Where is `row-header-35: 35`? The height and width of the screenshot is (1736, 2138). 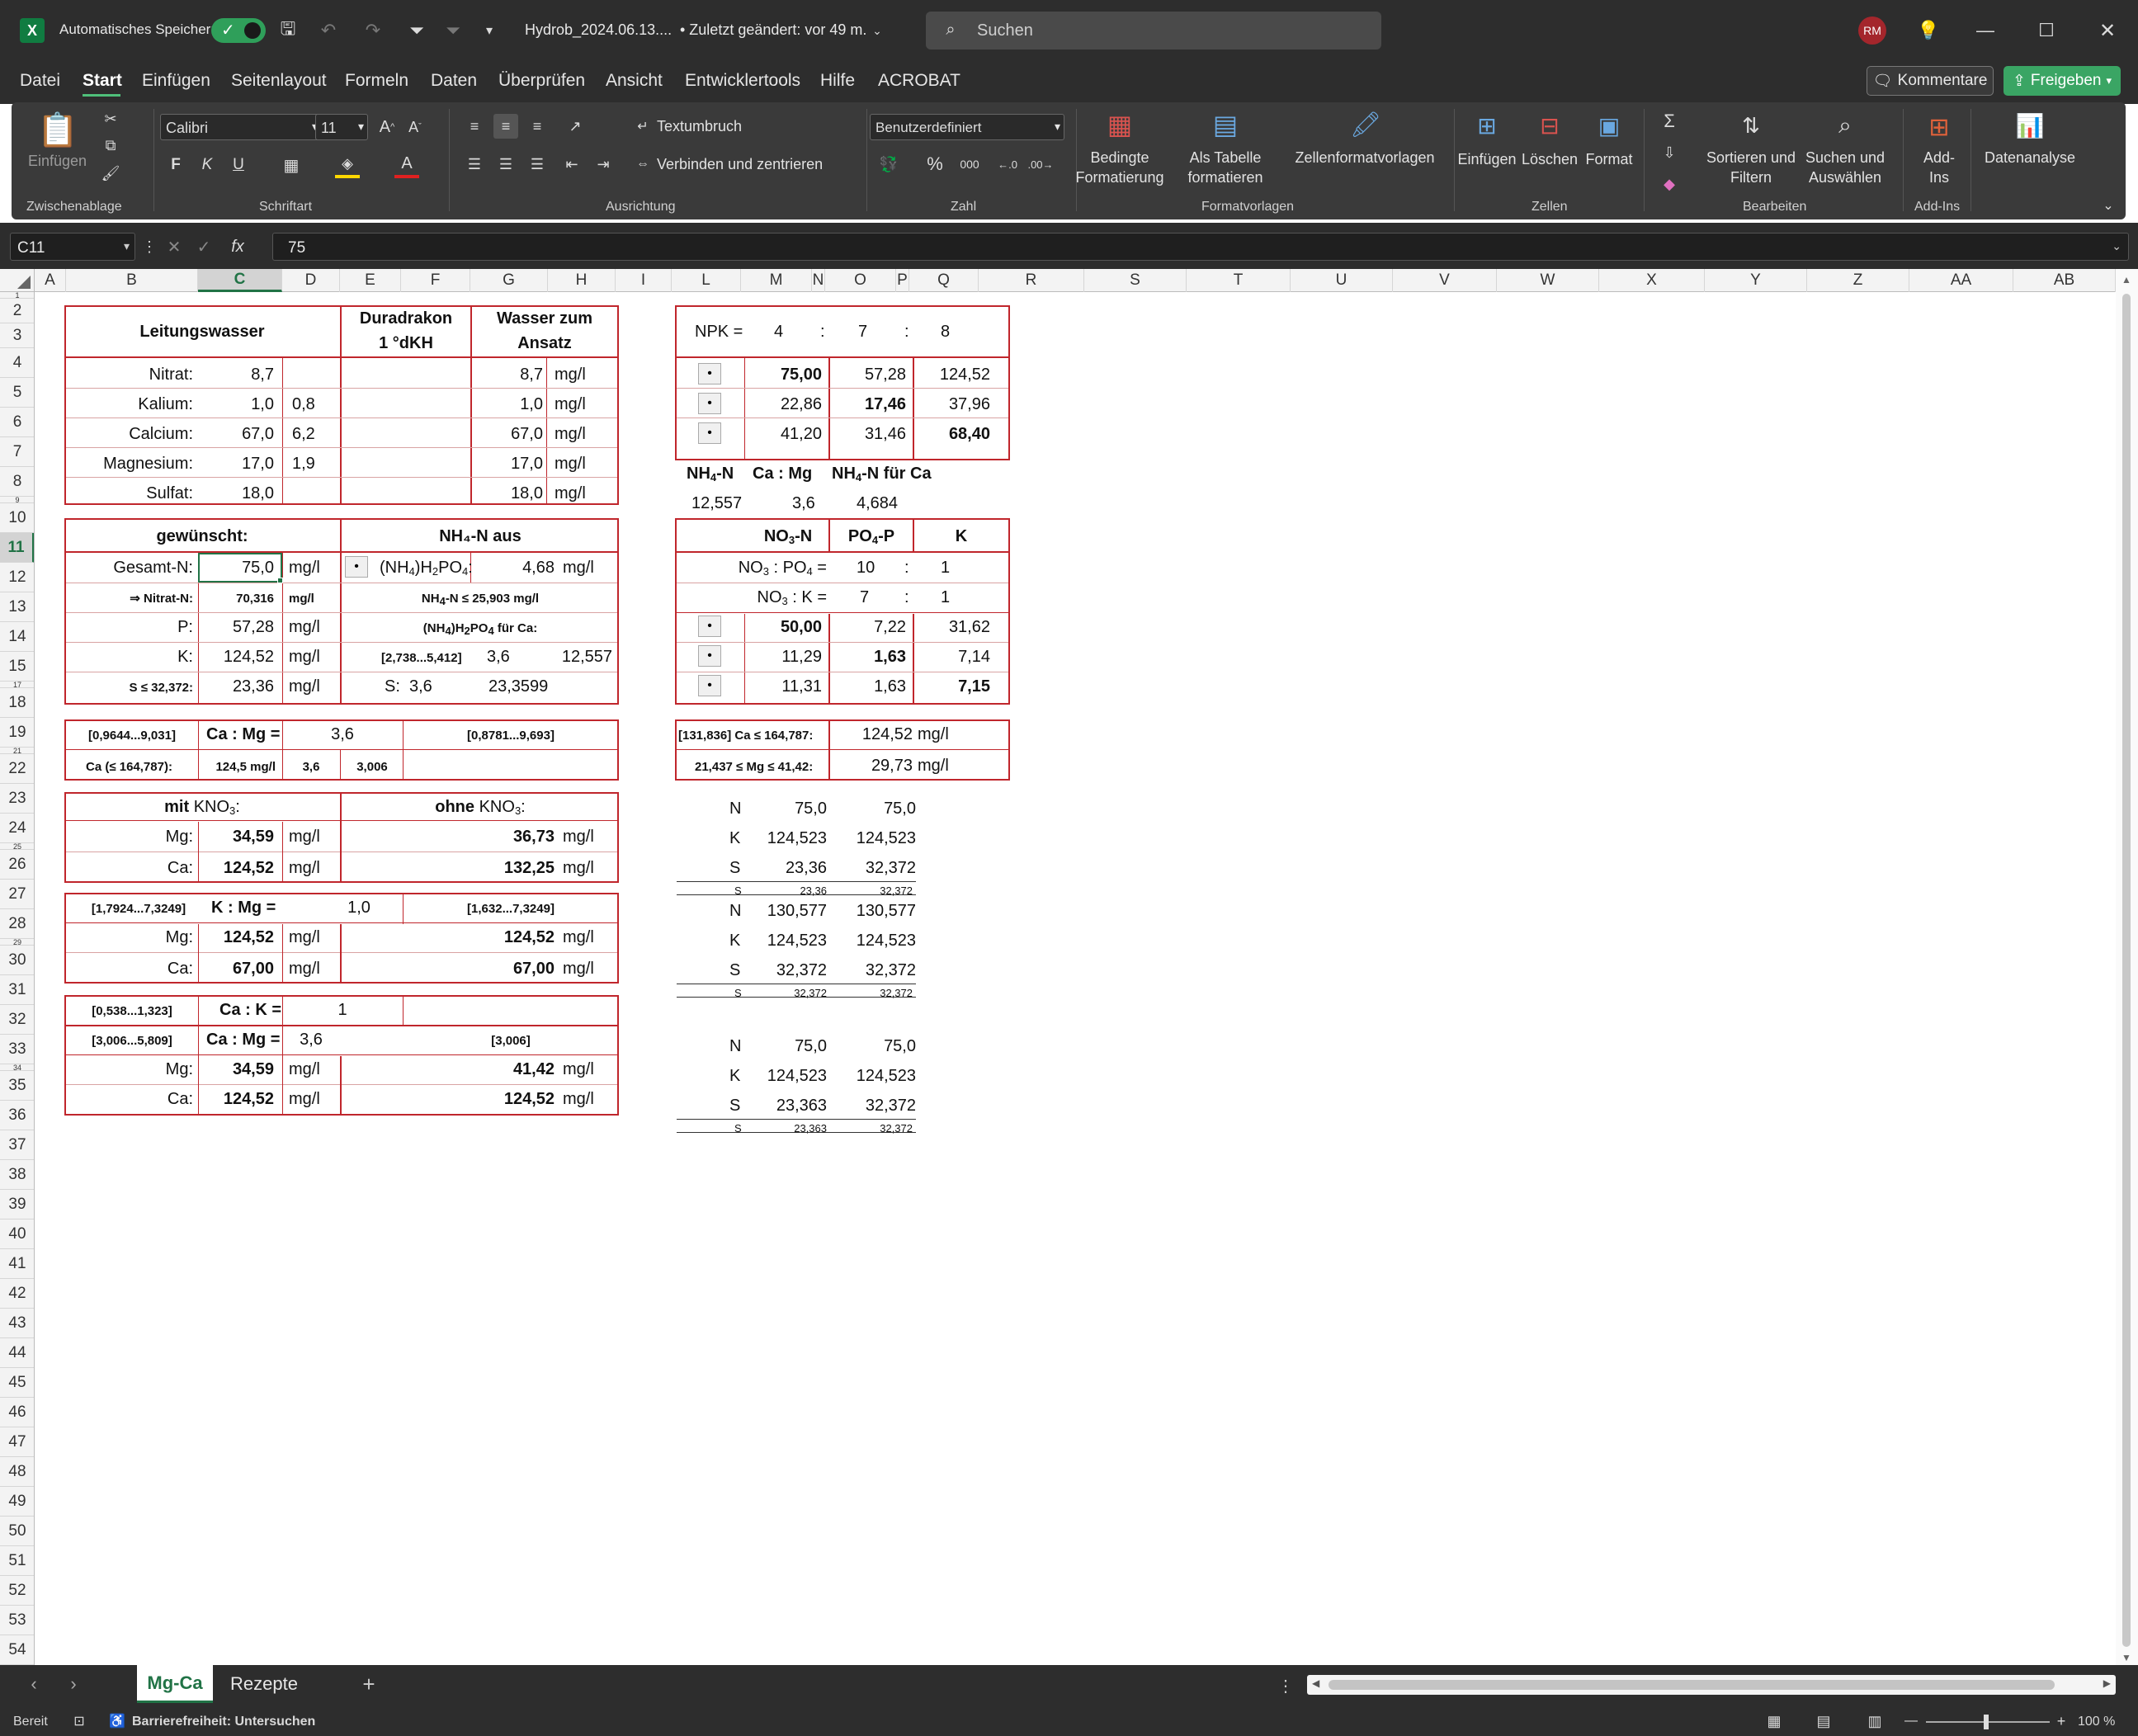
row-header-35: 35 is located at coordinates (17, 1086).